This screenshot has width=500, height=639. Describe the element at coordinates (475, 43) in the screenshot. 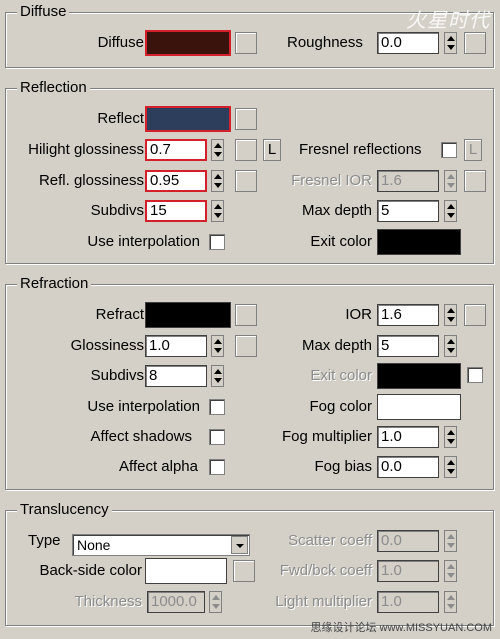

I see `roughness-map-button` at that location.